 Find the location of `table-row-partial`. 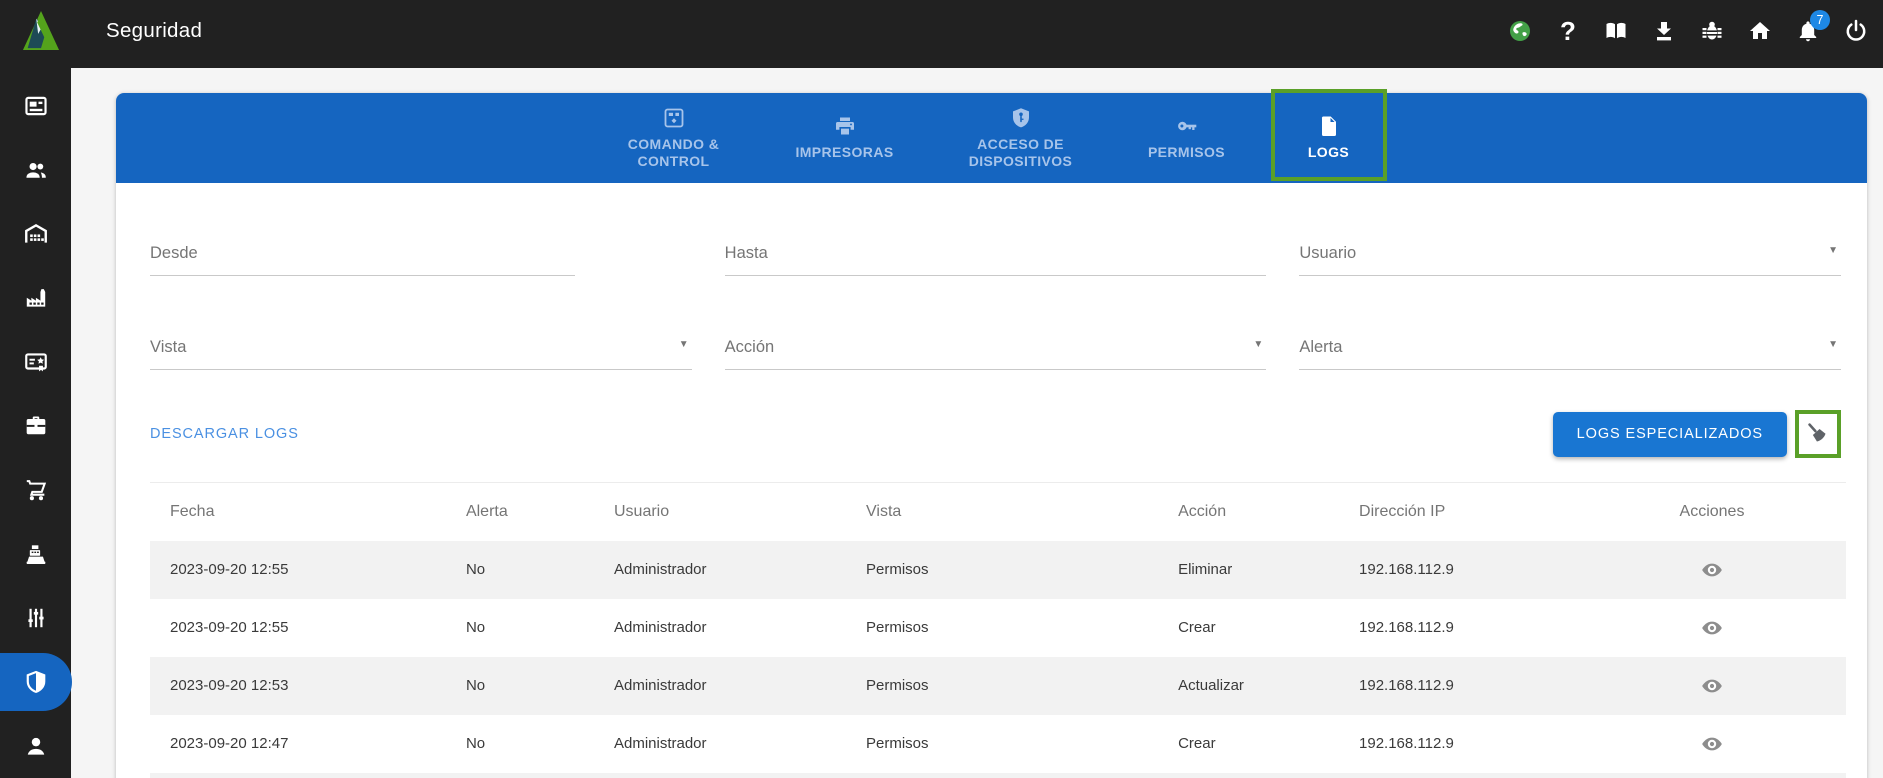

table-row-partial is located at coordinates (998, 775).